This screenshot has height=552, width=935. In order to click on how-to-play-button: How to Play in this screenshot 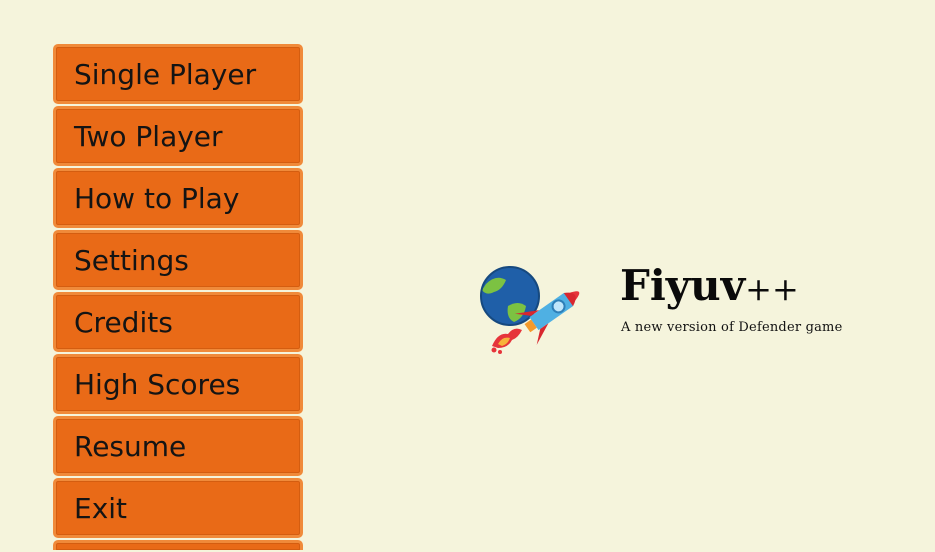, I will do `click(178, 198)`.